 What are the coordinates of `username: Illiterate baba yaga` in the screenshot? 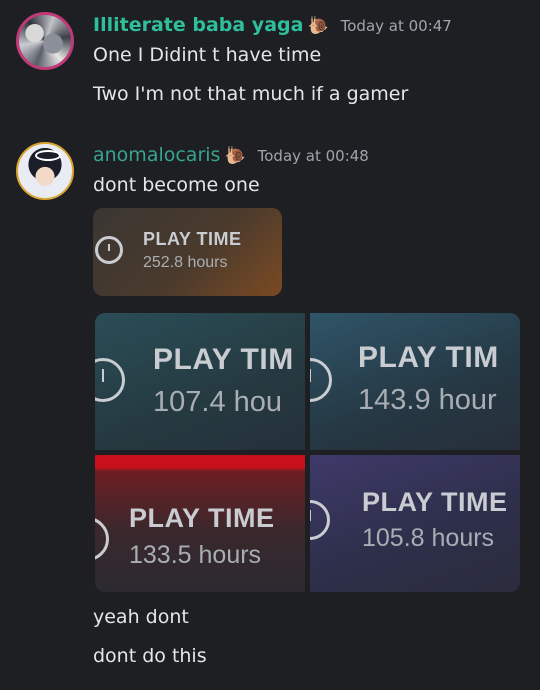 It's located at (198, 25).